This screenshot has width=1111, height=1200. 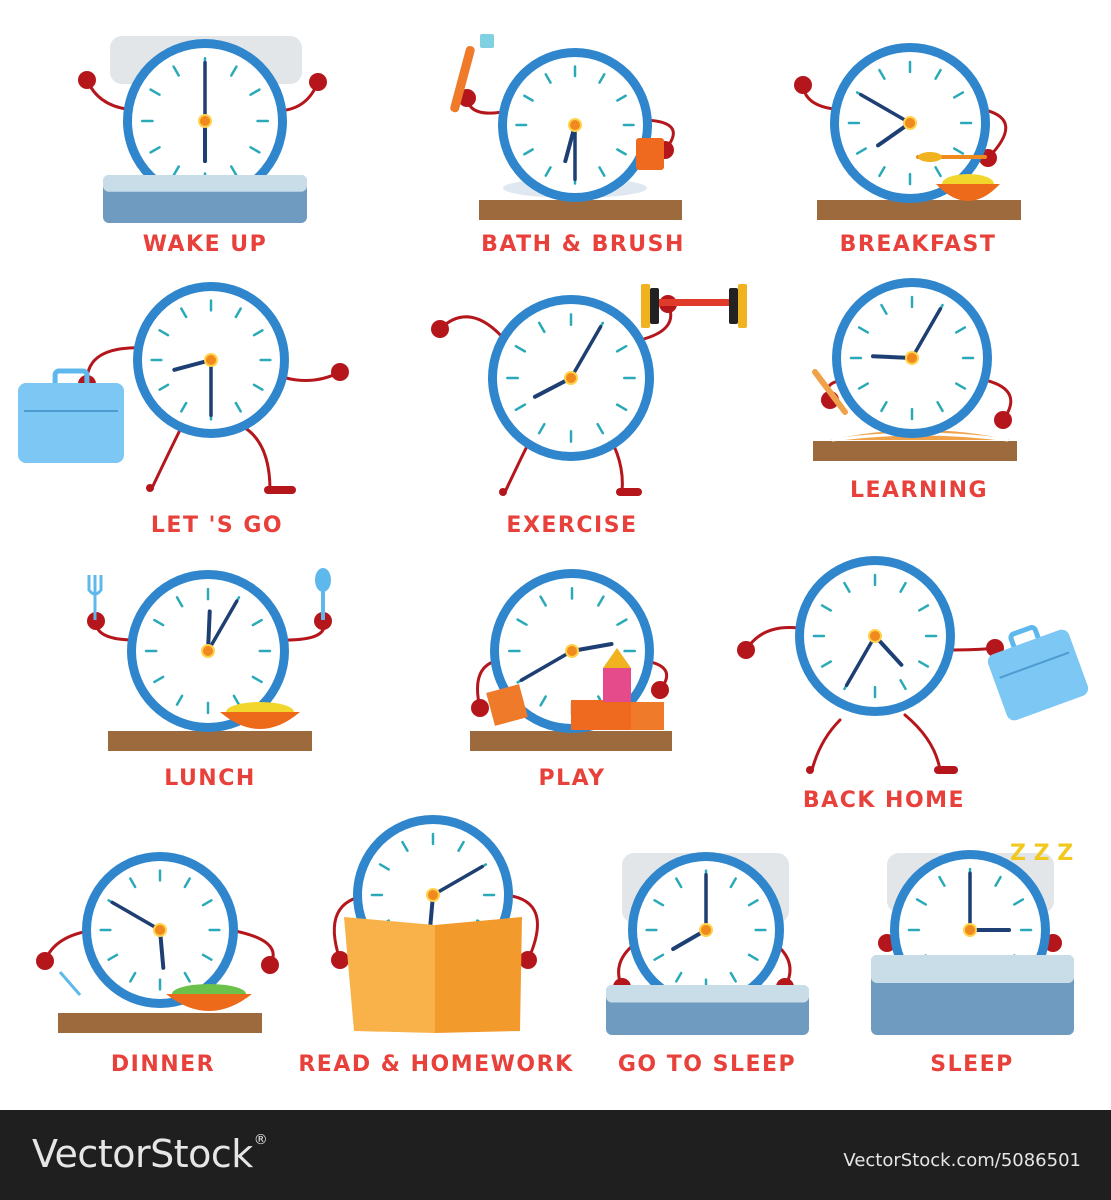 What do you see at coordinates (71, 423) in the screenshot?
I see `briefcase-body` at bounding box center [71, 423].